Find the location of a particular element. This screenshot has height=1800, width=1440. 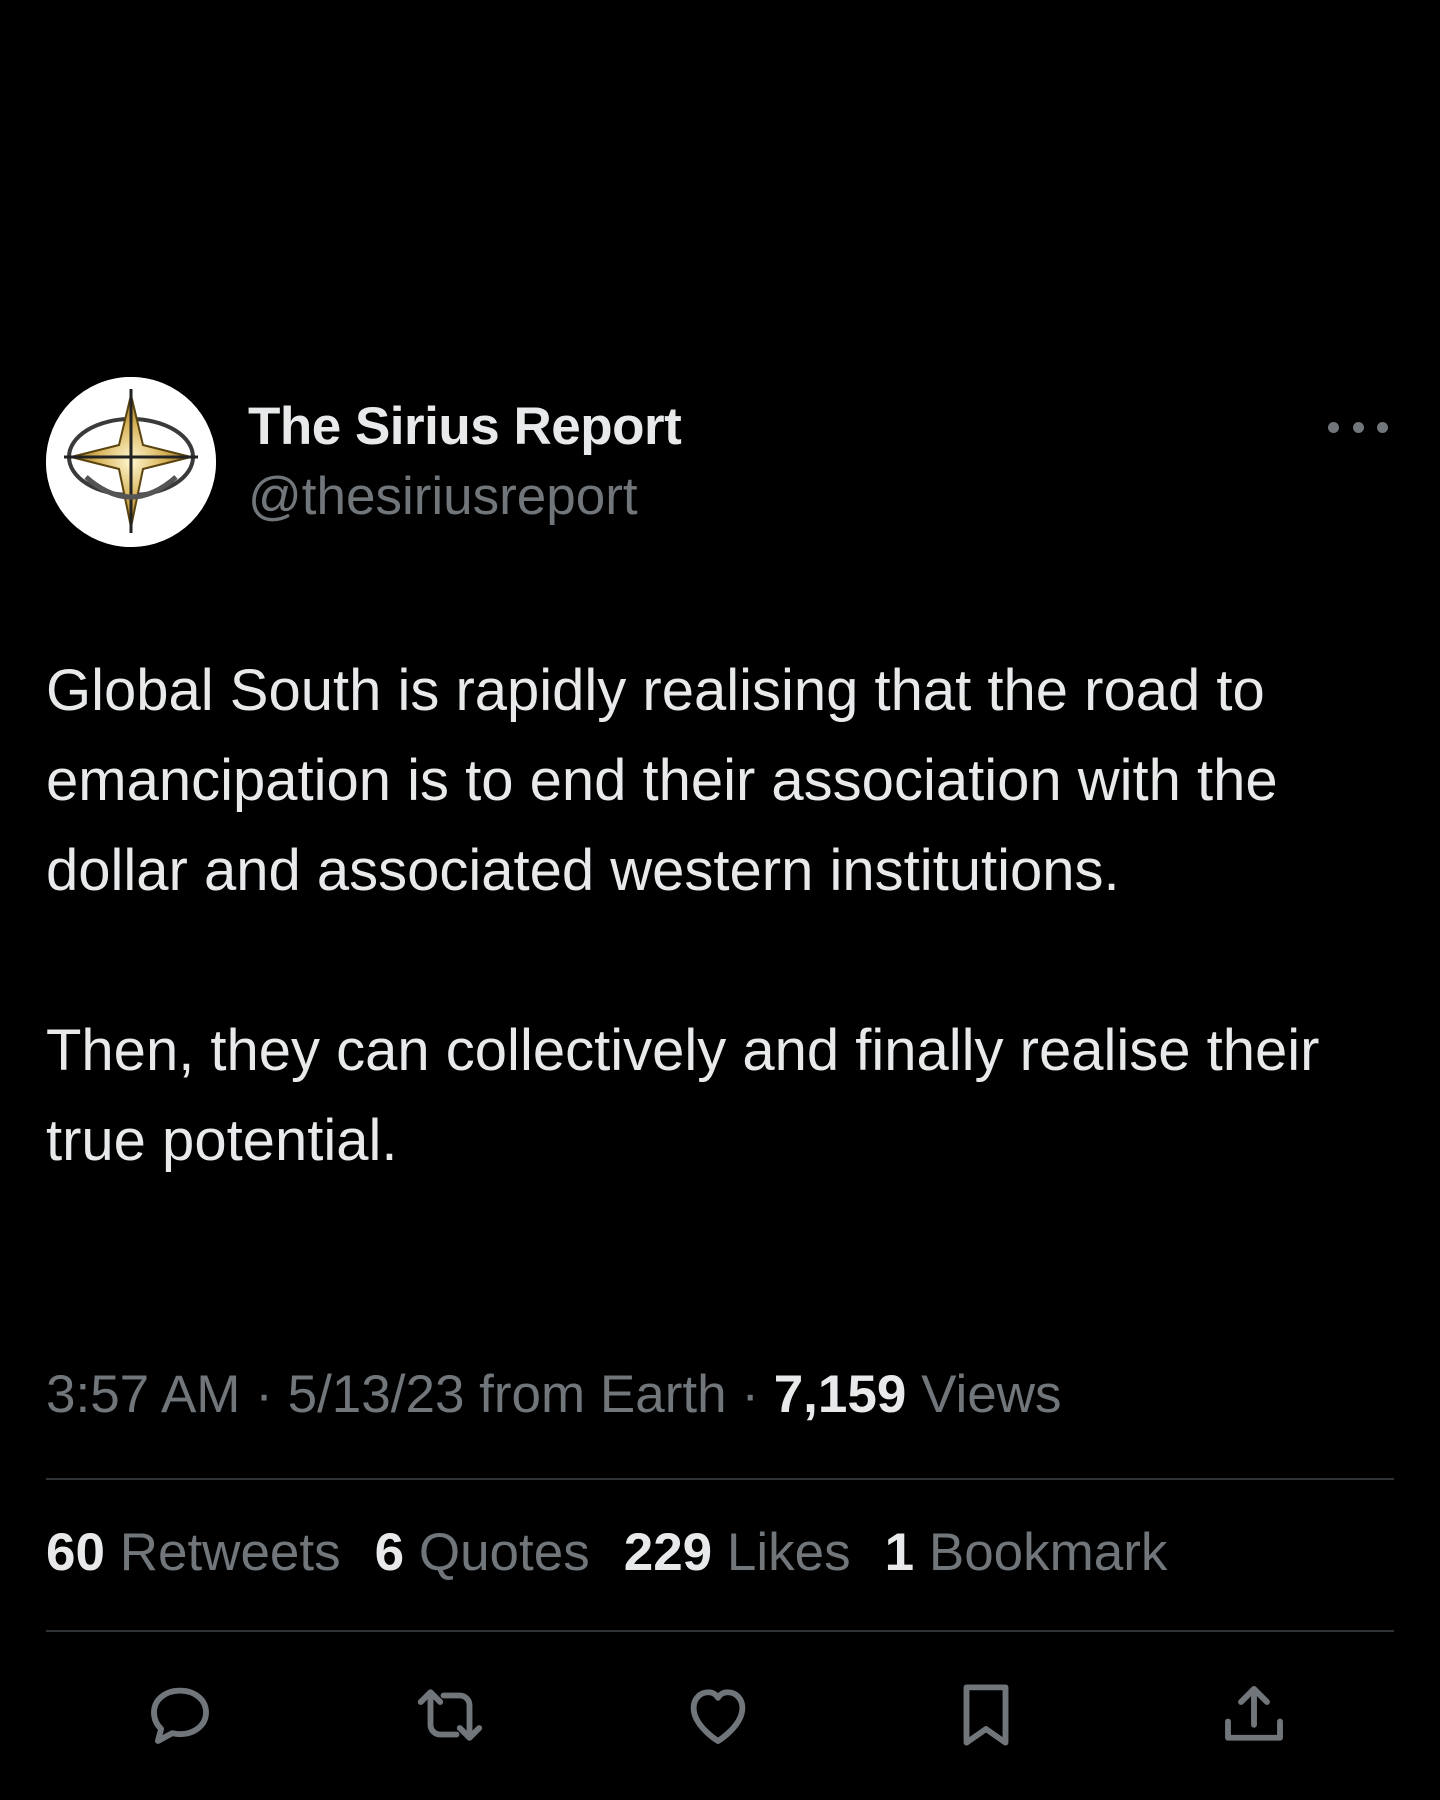

share-icon is located at coordinates (1254, 1715).